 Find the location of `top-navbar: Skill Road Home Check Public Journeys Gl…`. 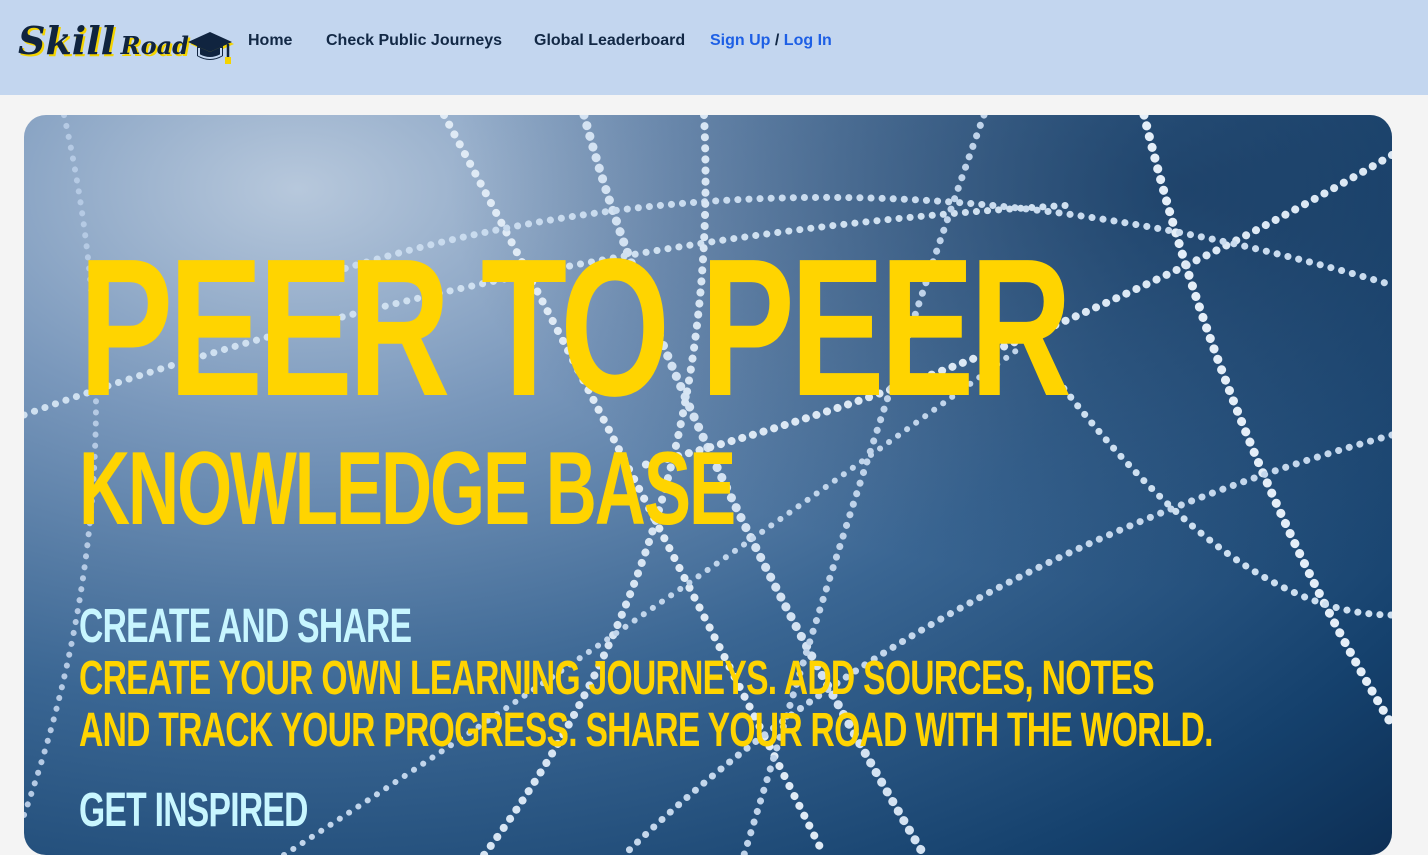

top-navbar: Skill Road Home Check Public Journeys Gl… is located at coordinates (714, 47).